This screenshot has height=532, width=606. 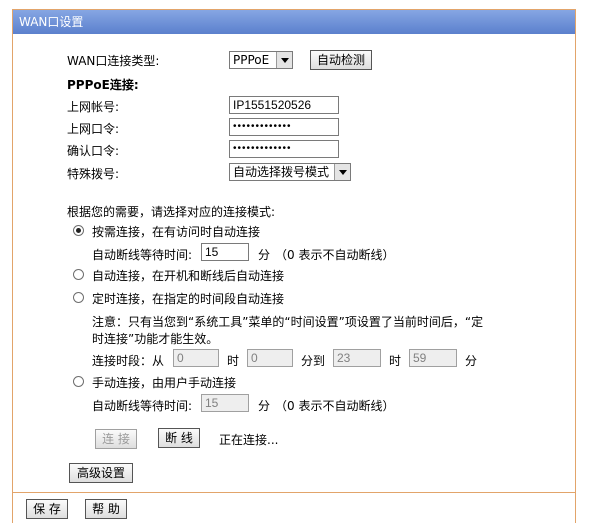 I want to click on auto-connect-label: 自动连接，在开机和断线后自动连接, so click(x=188, y=276).